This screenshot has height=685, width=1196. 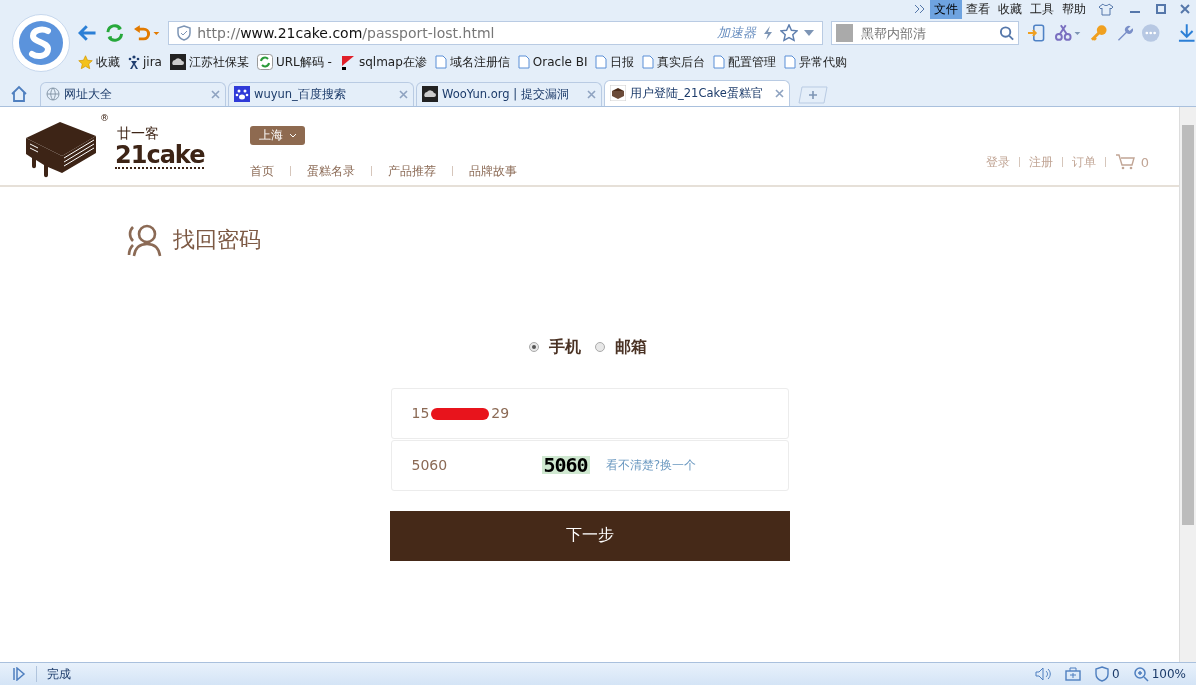 I want to click on accelerator-label: 加速器, so click(x=737, y=33).